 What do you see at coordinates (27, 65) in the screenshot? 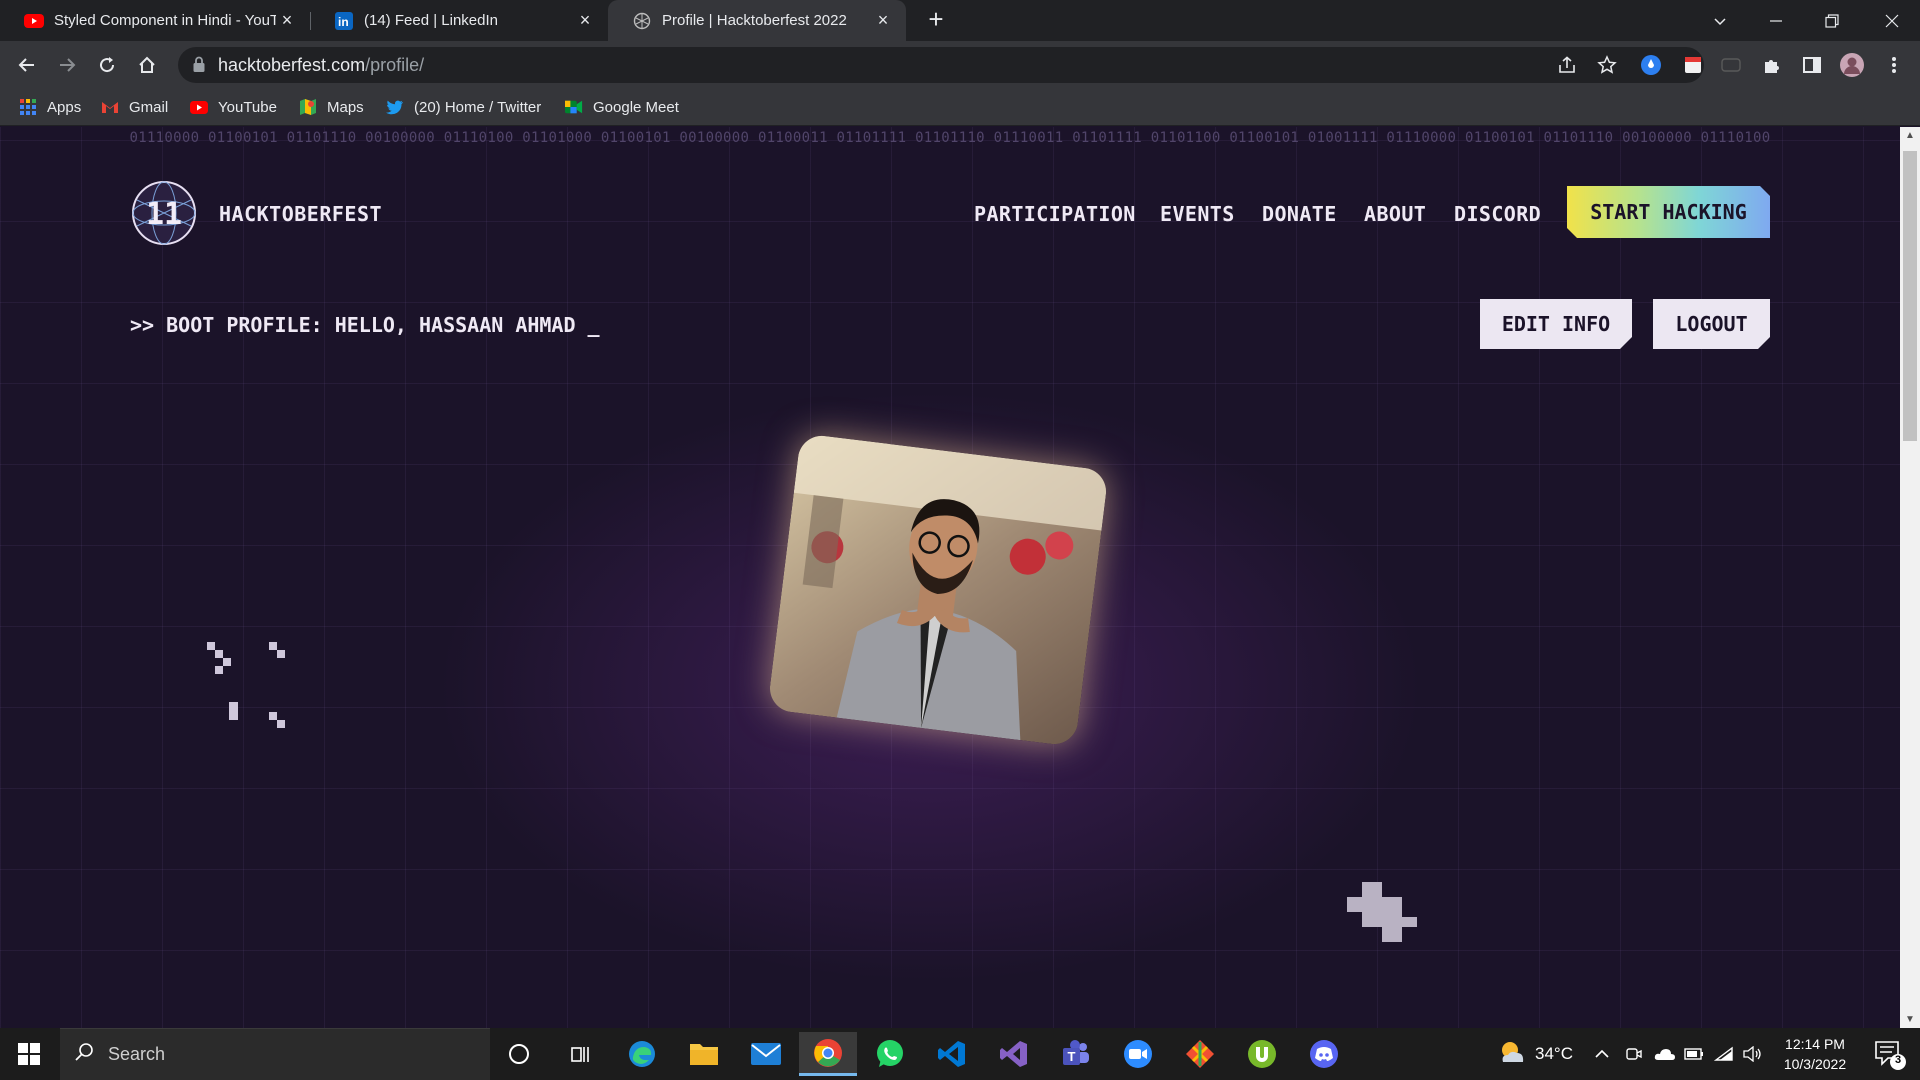
I see `back-arrow-icon` at bounding box center [27, 65].